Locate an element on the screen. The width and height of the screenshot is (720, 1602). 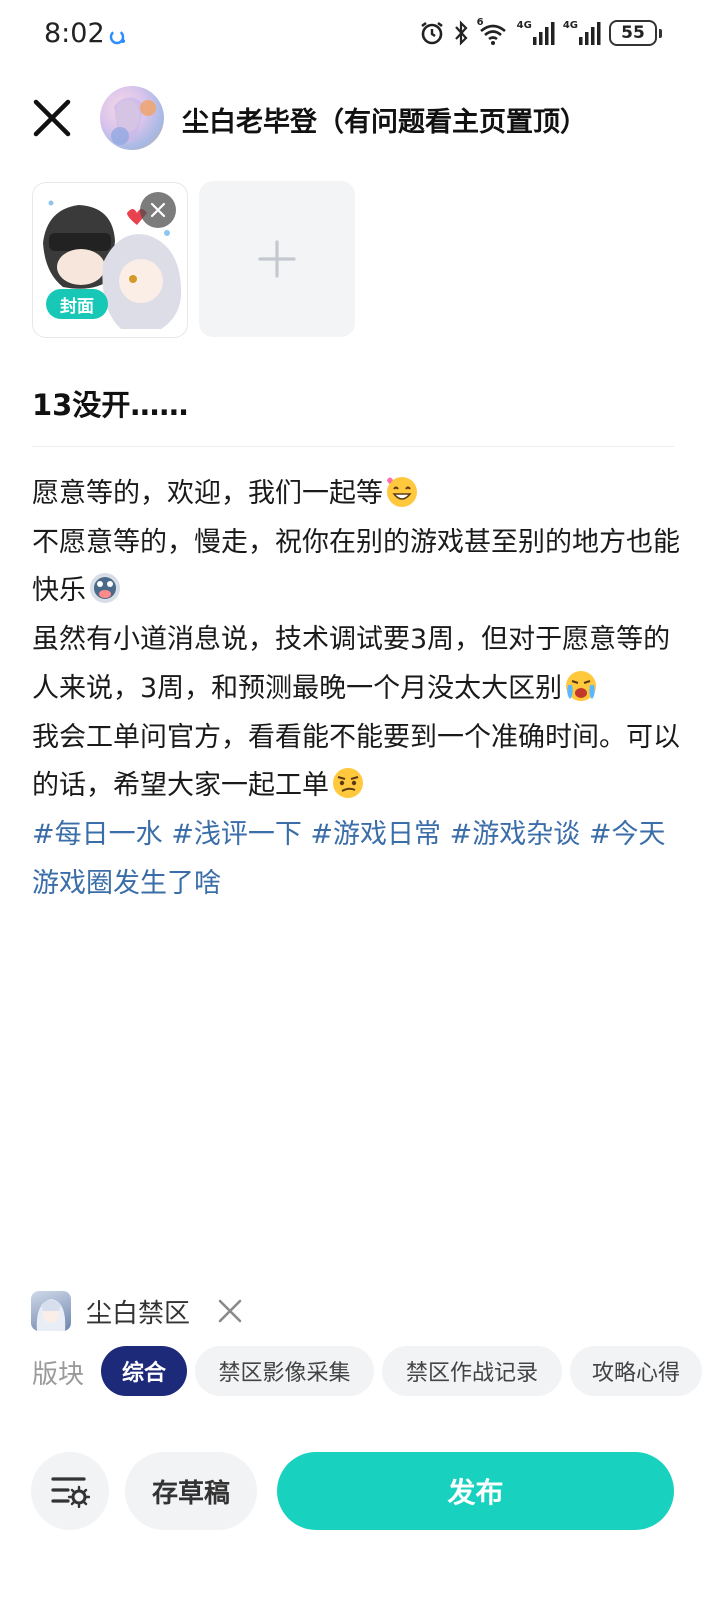
signal-1: 4G is located at coordinates (536, 33).